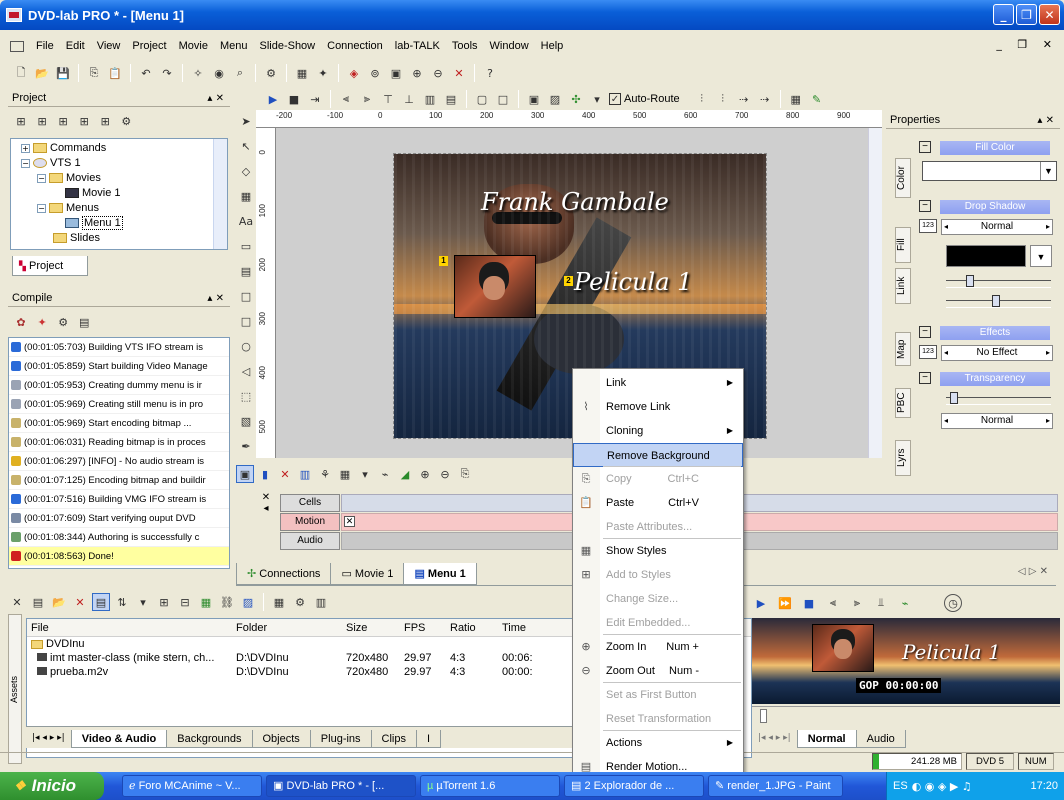 Image resolution: width=1064 pixels, height=800 pixels. What do you see at coordinates (121, 208) in the screenshot?
I see `tree-item-menus: − Menus` at bounding box center [121, 208].